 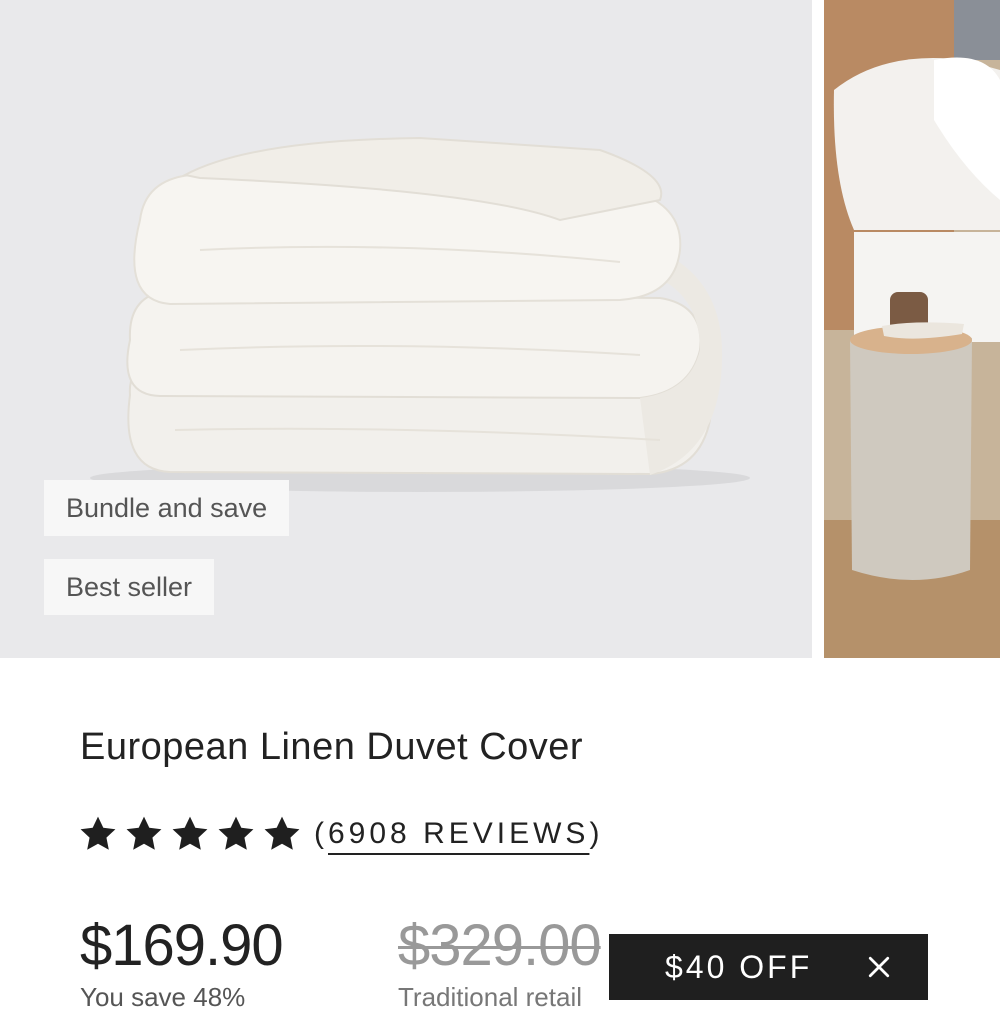 What do you see at coordinates (182, 945) in the screenshot?
I see `sale-price: $169.90` at bounding box center [182, 945].